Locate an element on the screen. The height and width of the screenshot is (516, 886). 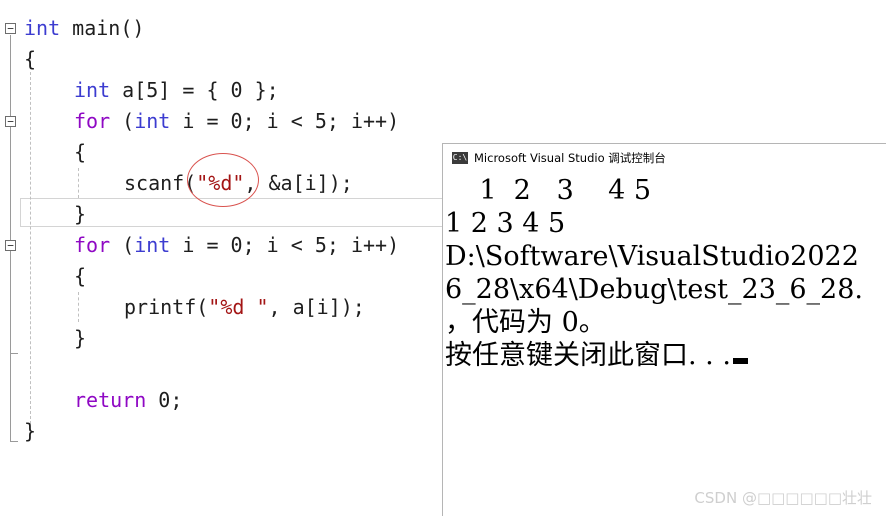
outline-end-main is located at coordinates (14, 441).